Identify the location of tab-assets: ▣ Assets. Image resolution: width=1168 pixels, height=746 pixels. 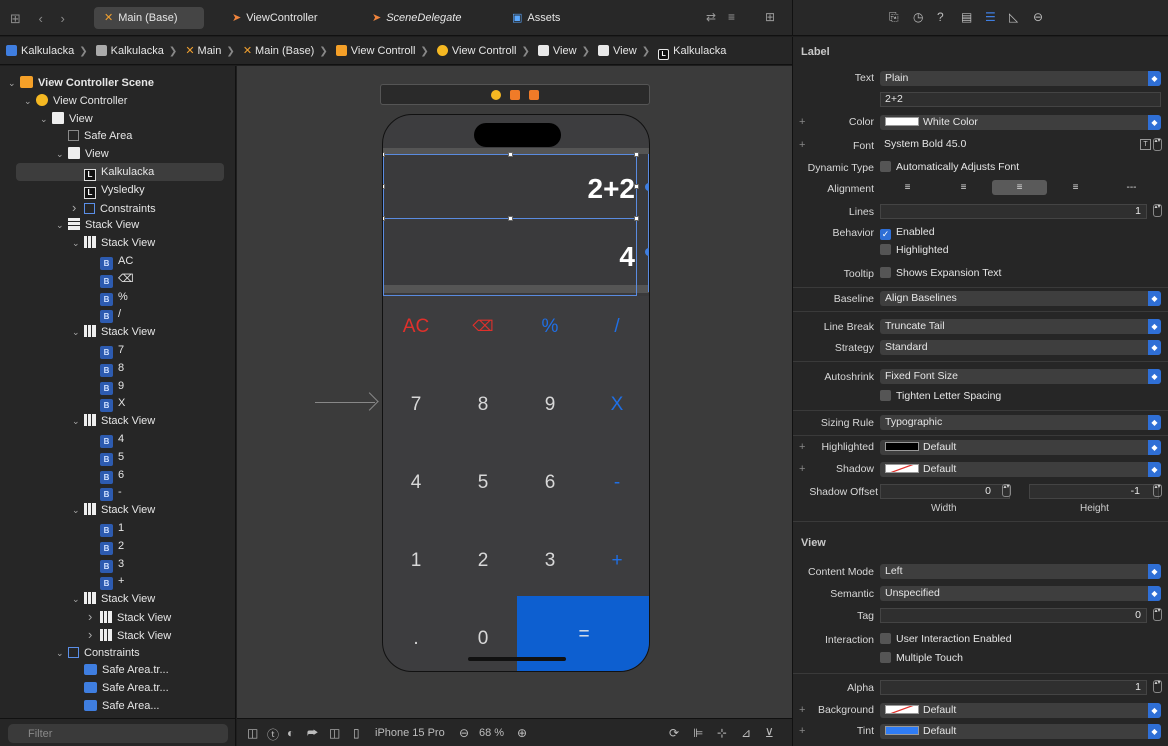
(536, 18).